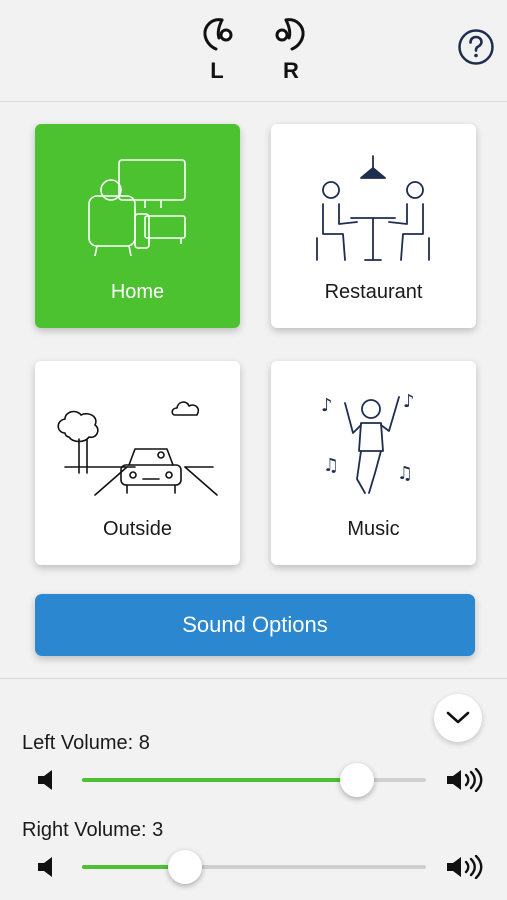 The width and height of the screenshot is (507, 900). I want to click on restaurant-table-icon, so click(373, 208).